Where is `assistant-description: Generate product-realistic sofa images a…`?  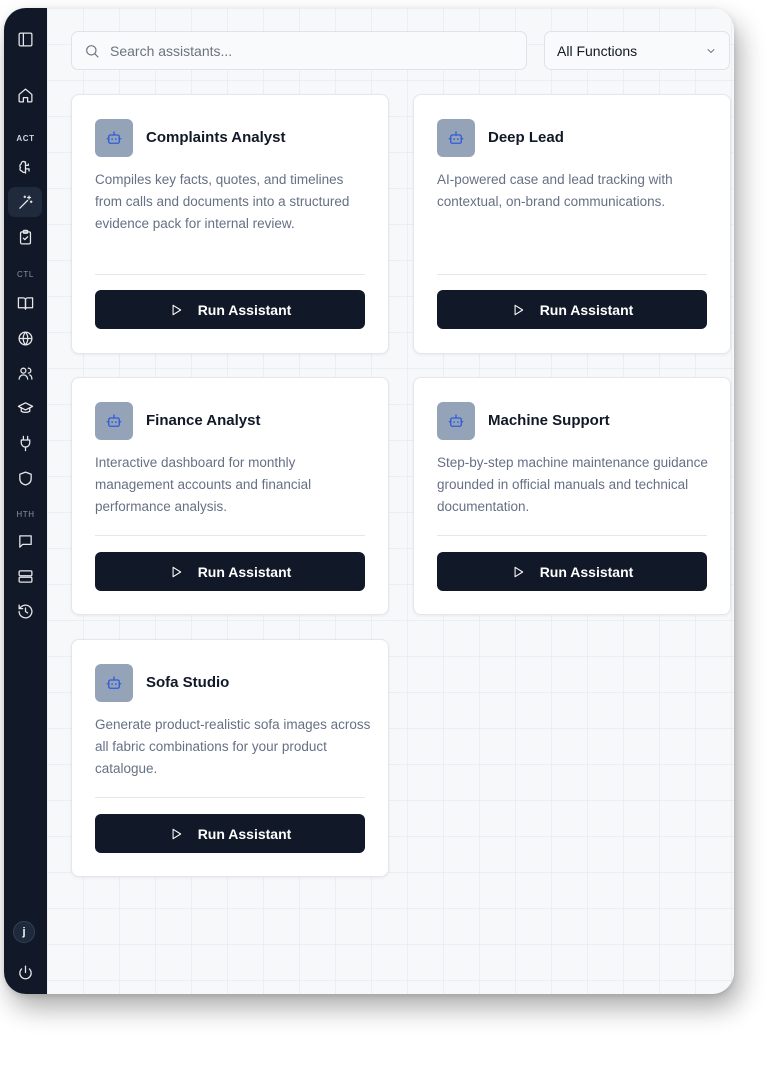
assistant-description: Generate product-realistic sofa images a… is located at coordinates (233, 746).